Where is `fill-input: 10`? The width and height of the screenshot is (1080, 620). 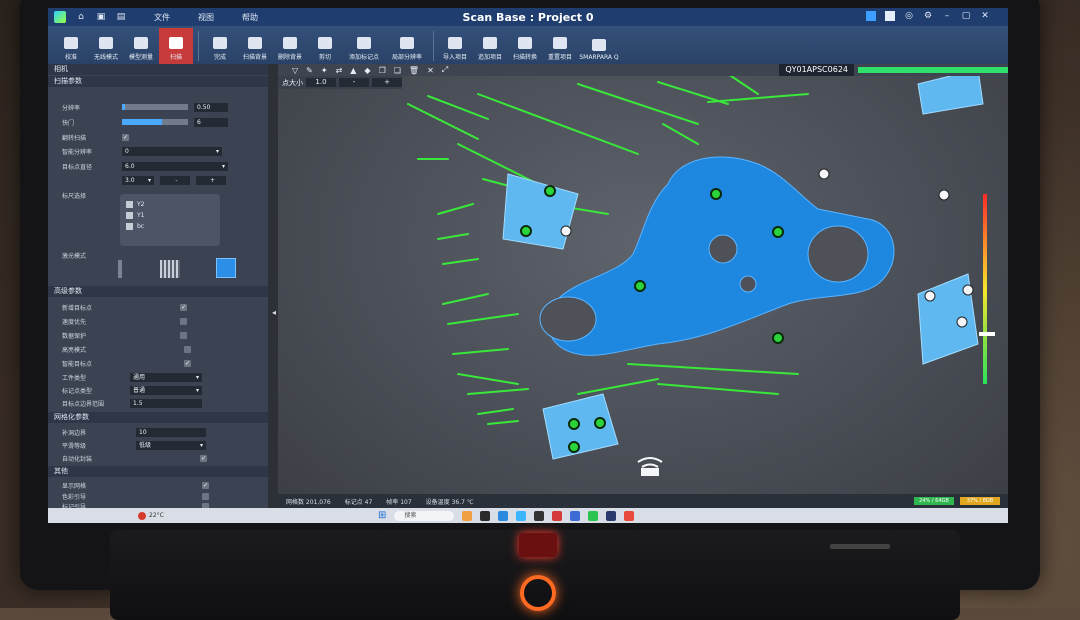
fill-input: 10 is located at coordinates (171, 432).